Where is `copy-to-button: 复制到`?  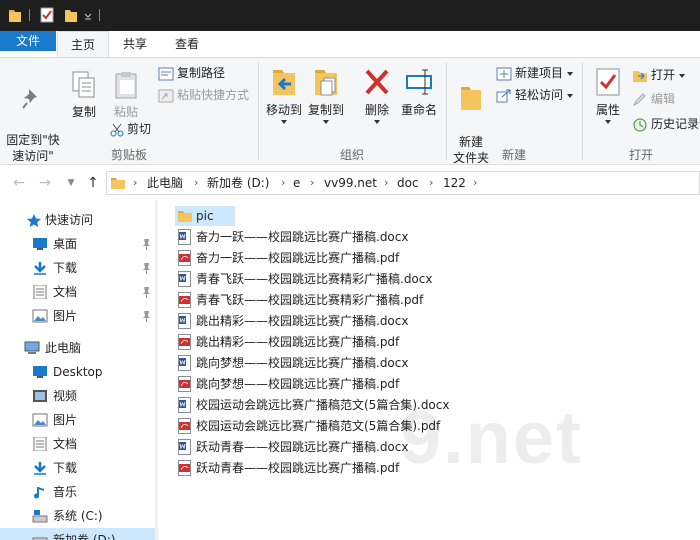 copy-to-button: 复制到 is located at coordinates (326, 95).